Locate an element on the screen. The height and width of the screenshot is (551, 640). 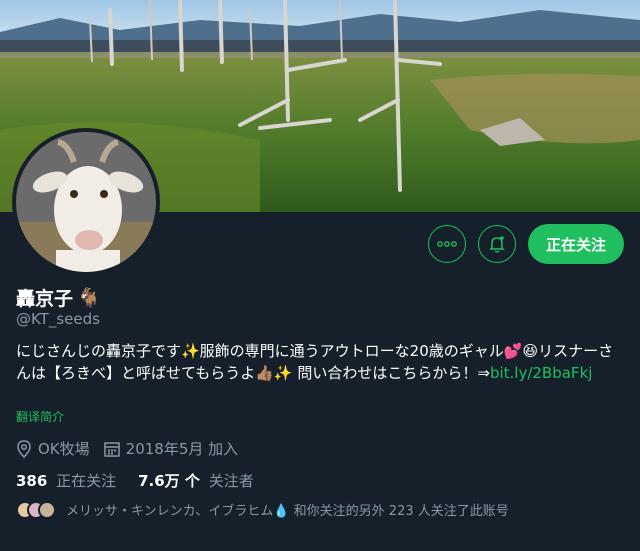
following-count: 386 is located at coordinates (32, 481).